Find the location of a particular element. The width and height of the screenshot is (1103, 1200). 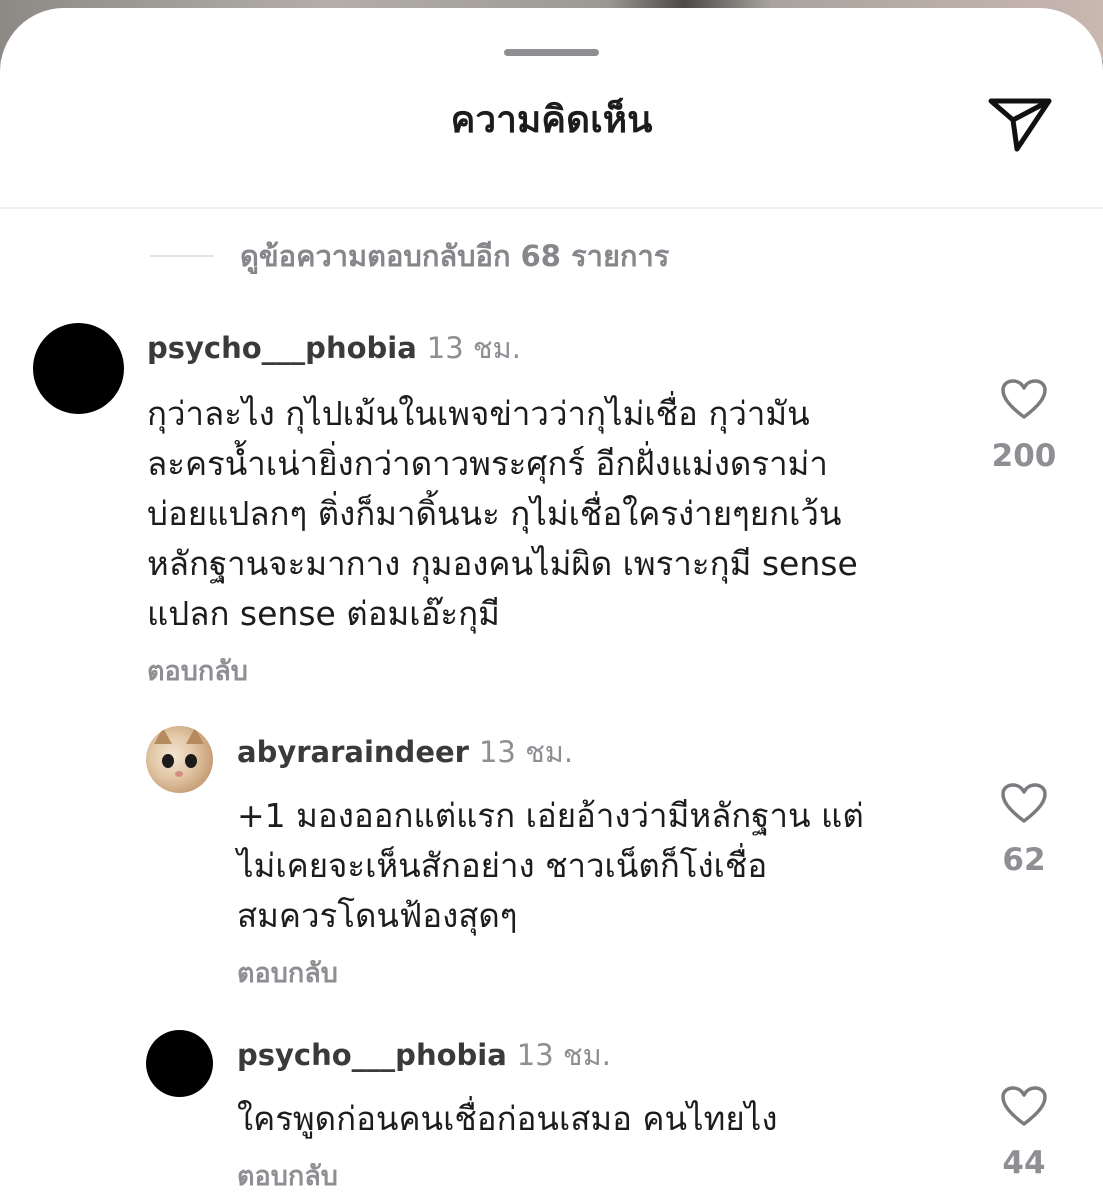

header-divider is located at coordinates (551, 208).